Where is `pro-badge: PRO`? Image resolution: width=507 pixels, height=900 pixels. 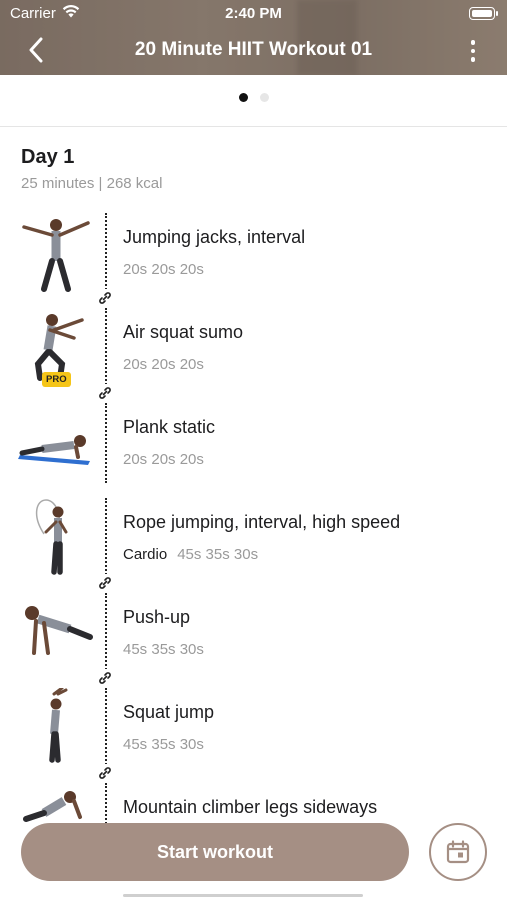
pro-badge: PRO is located at coordinates (56, 379).